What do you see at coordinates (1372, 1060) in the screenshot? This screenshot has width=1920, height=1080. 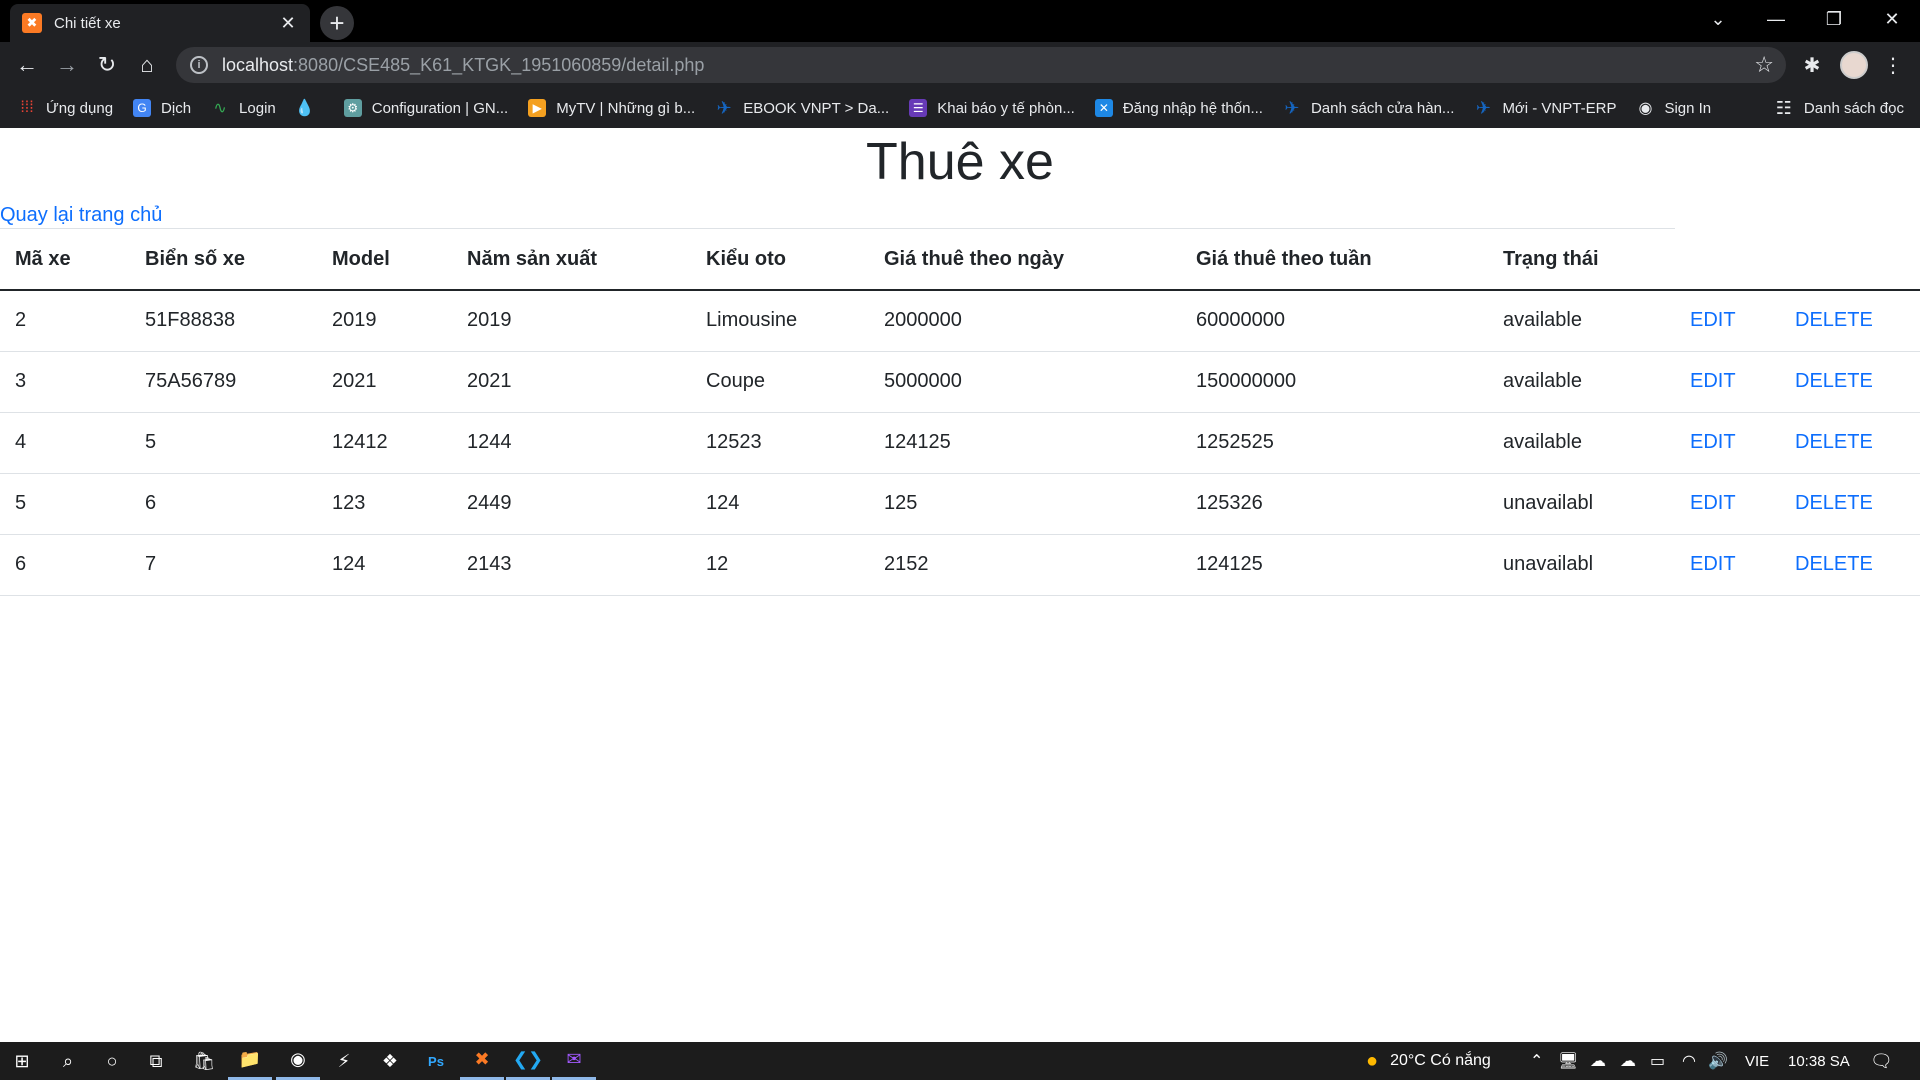 I see `sun-icon: ●` at bounding box center [1372, 1060].